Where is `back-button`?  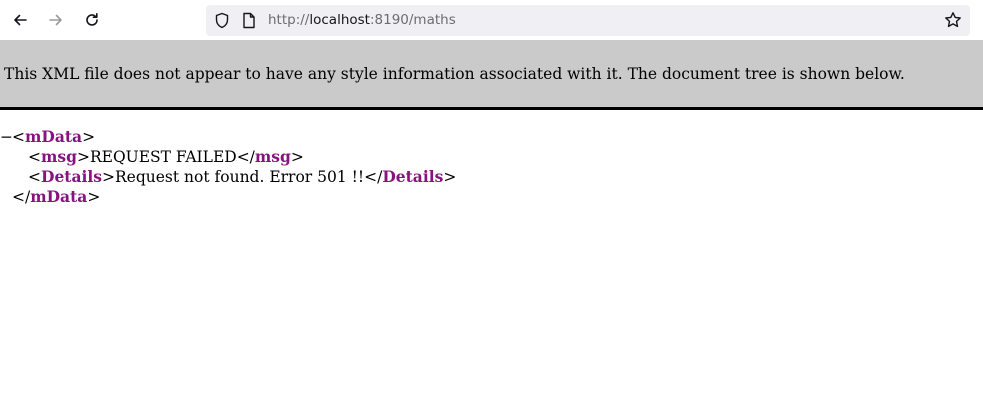 back-button is located at coordinates (20, 20).